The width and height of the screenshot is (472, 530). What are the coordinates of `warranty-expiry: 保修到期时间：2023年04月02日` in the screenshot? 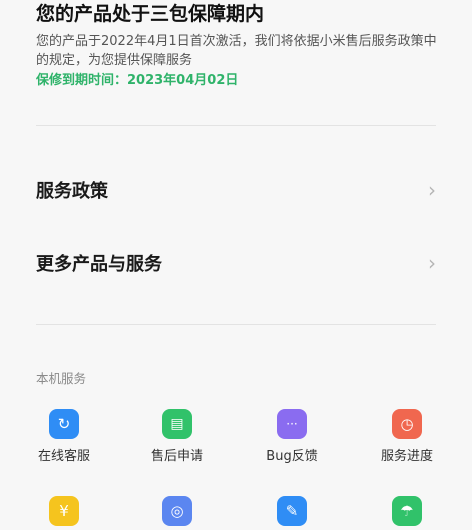 It's located at (137, 80).